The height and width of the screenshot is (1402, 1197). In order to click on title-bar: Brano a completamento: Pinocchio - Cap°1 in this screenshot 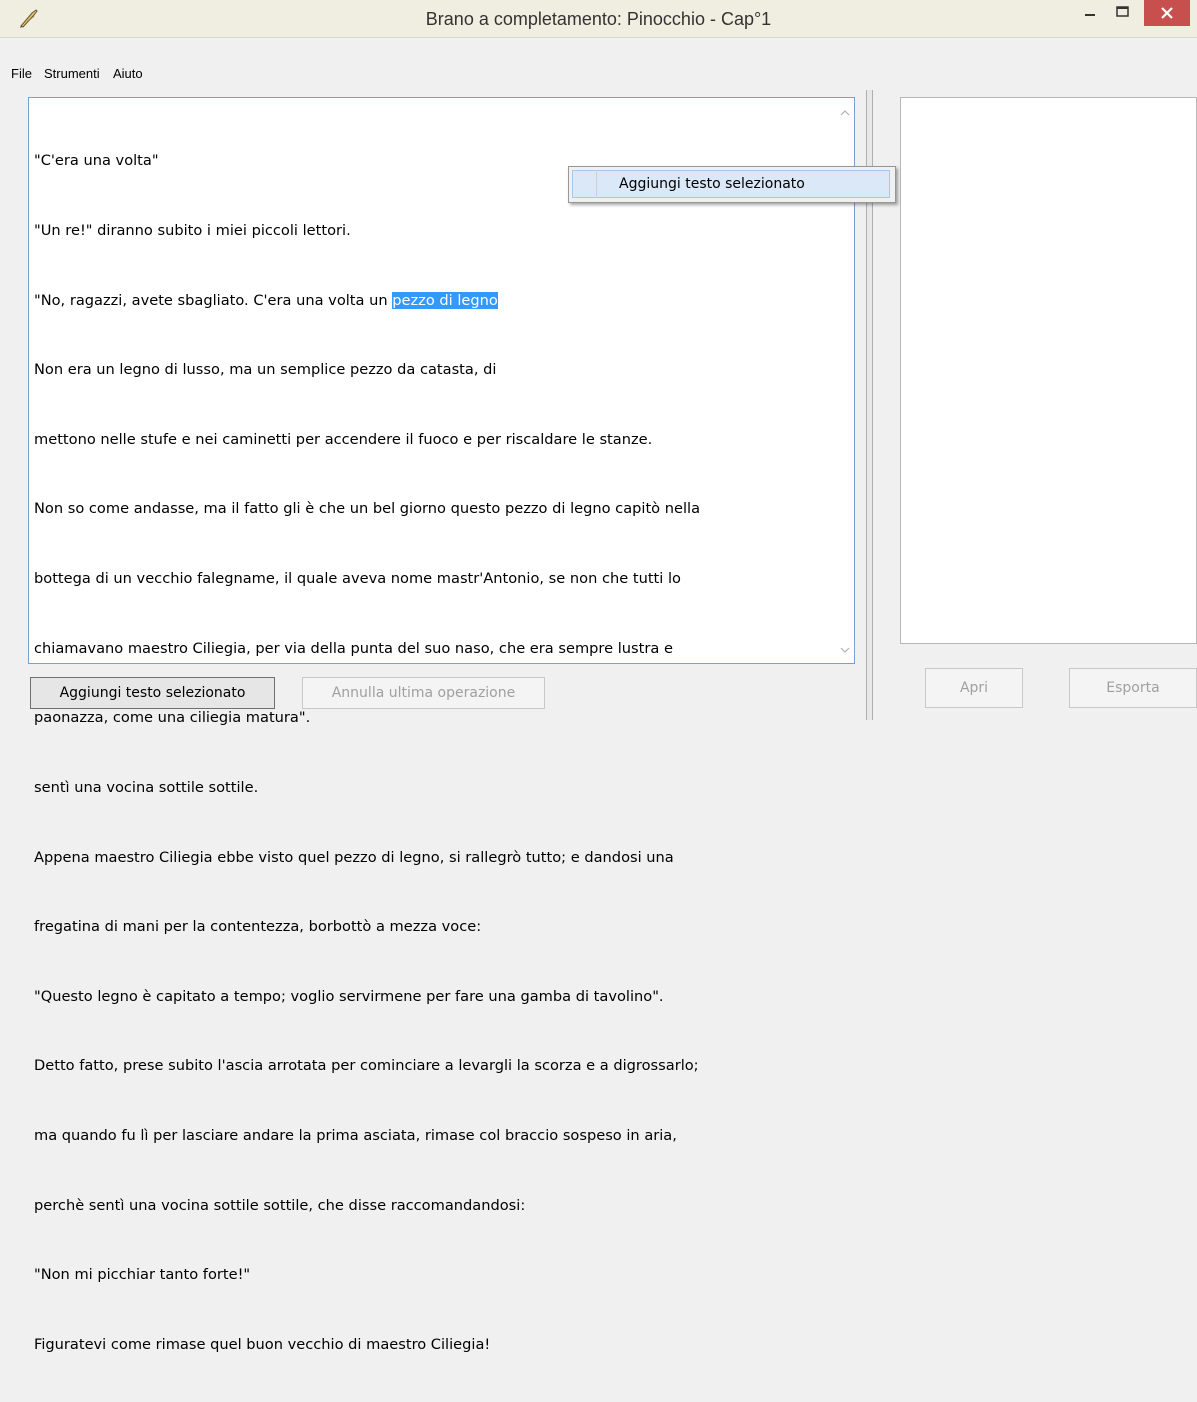, I will do `click(598, 19)`.